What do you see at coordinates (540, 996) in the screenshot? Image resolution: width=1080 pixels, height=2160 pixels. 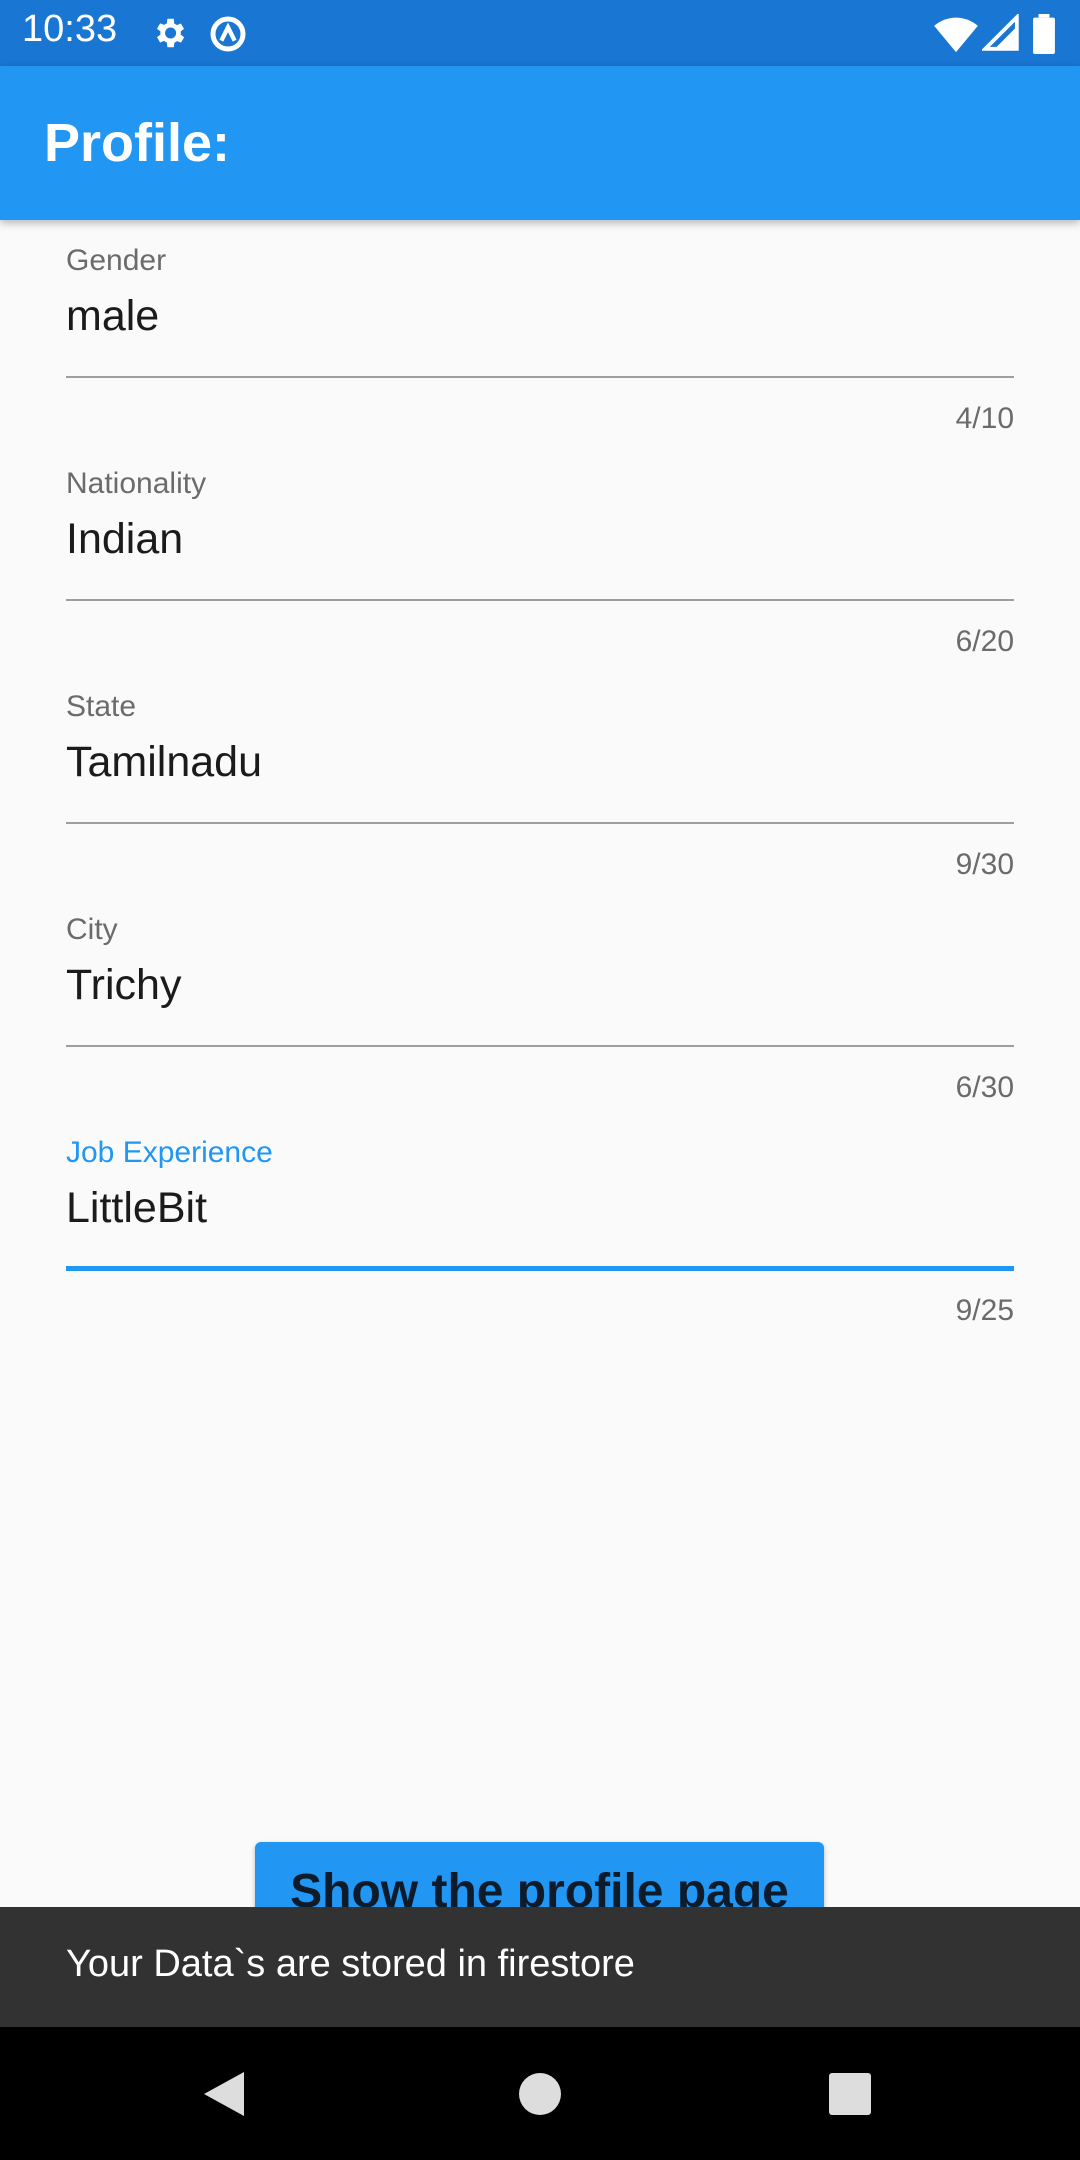 I see `city-field: City Trichy 6/30` at bounding box center [540, 996].